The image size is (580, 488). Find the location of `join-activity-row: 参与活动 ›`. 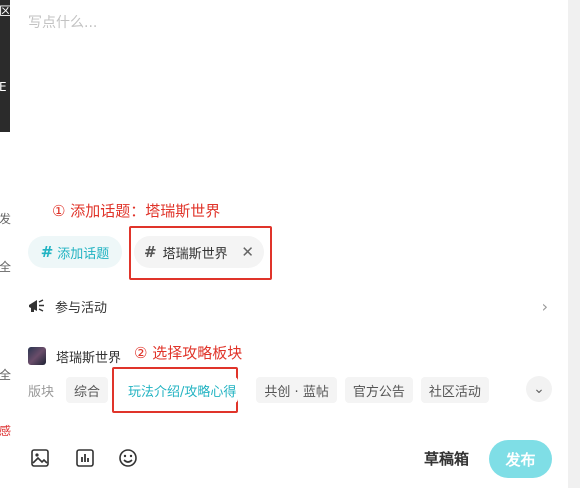

join-activity-row: 参与活动 › is located at coordinates (288, 306).